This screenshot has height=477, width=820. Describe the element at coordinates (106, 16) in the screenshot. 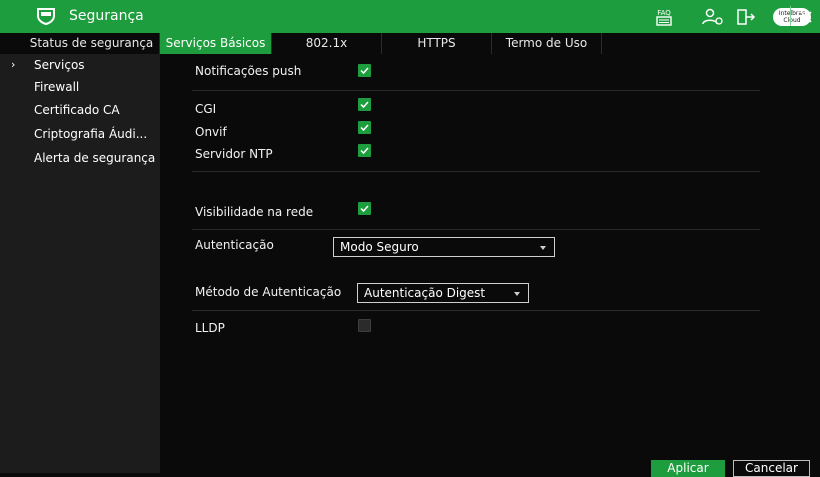

I see `window-title: Segurança` at that location.